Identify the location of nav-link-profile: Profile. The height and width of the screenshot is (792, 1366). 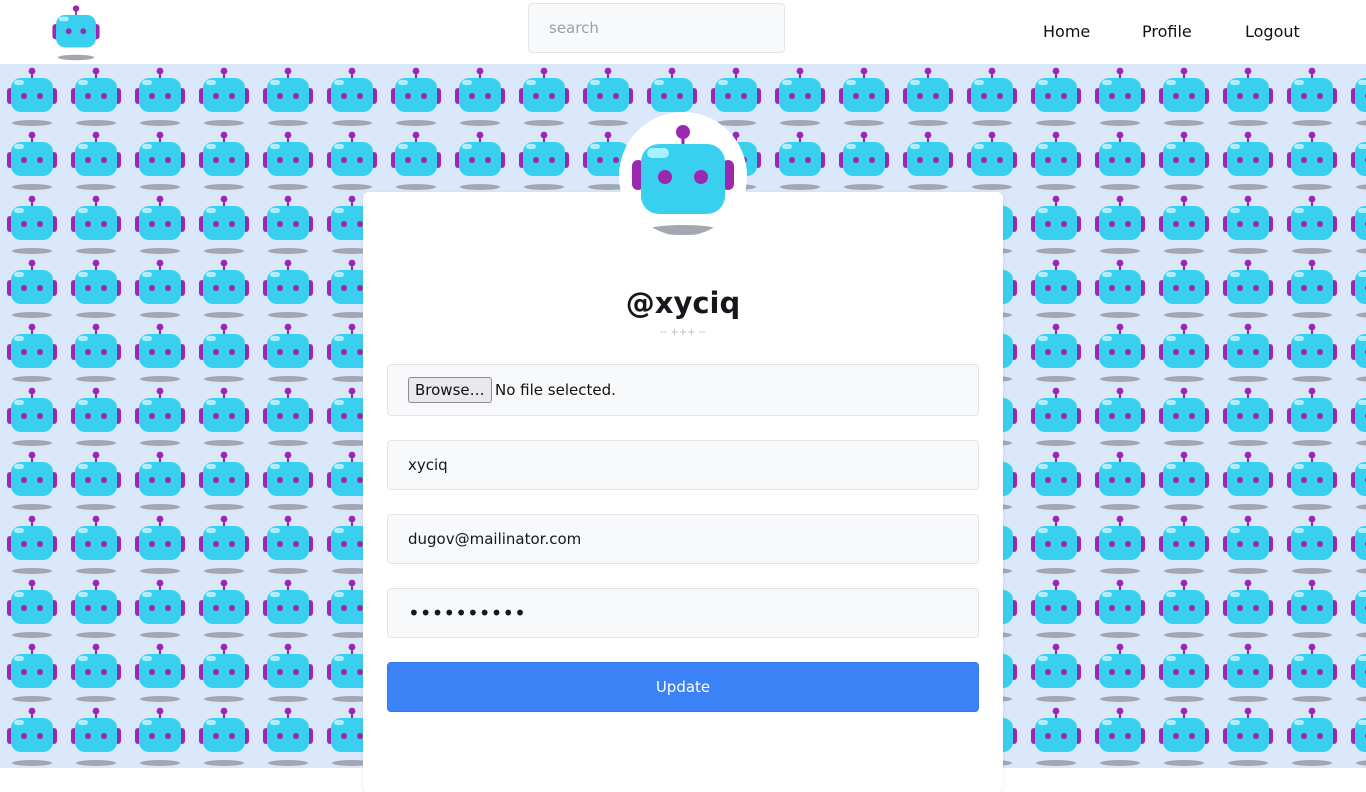
(1167, 31).